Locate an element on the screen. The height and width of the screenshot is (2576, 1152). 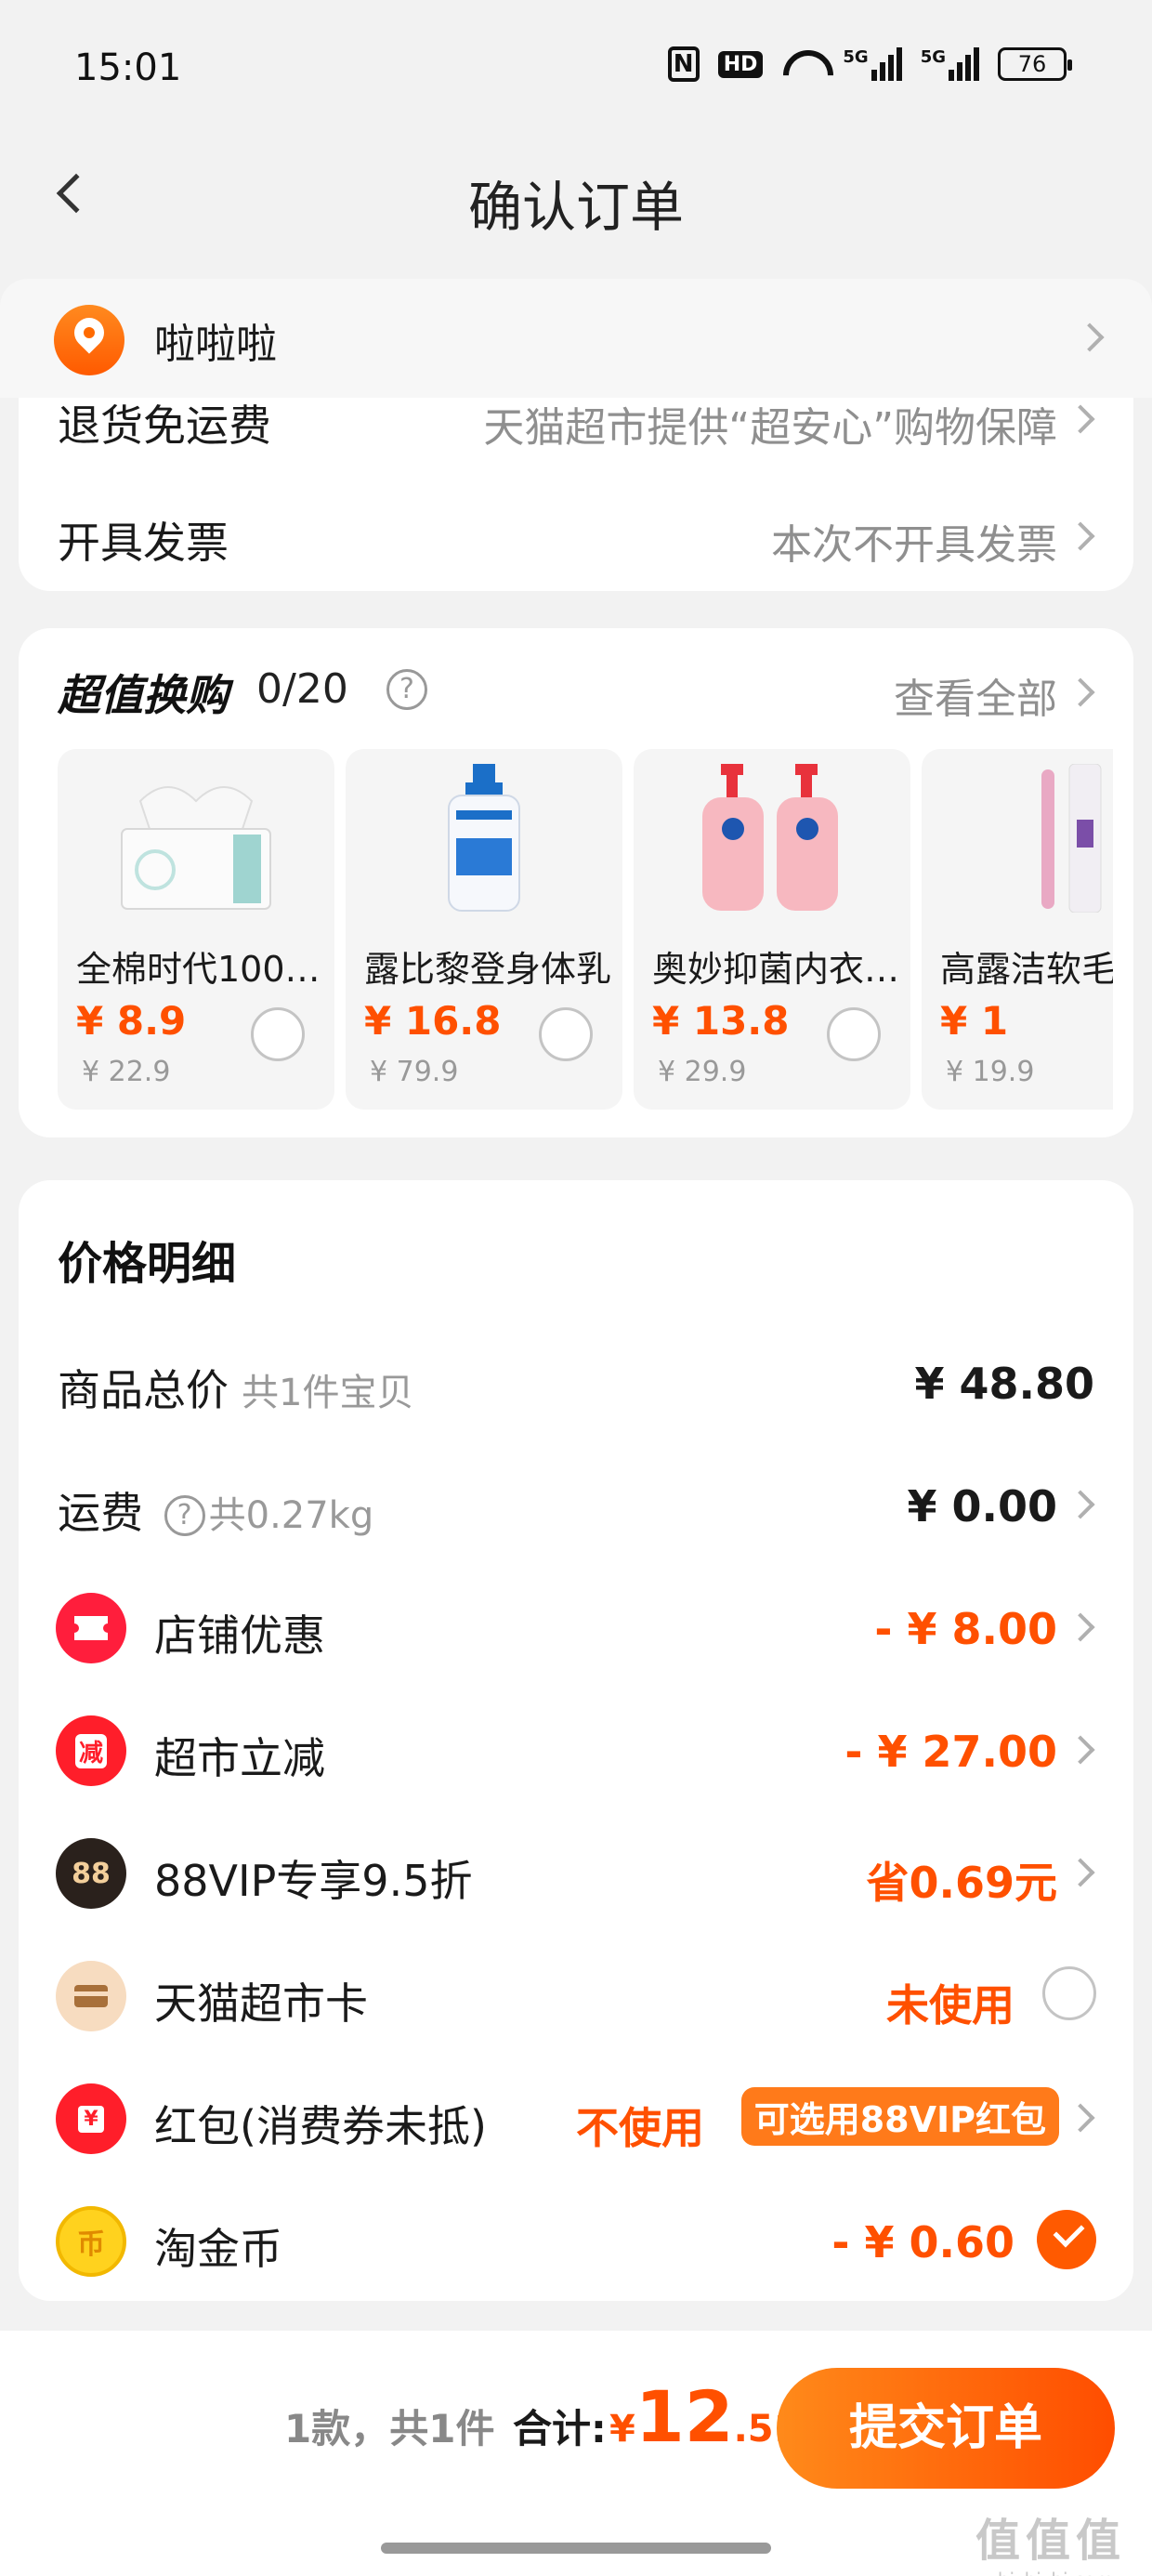
goods-total-label: 商品总价 is located at coordinates (143, 1390).